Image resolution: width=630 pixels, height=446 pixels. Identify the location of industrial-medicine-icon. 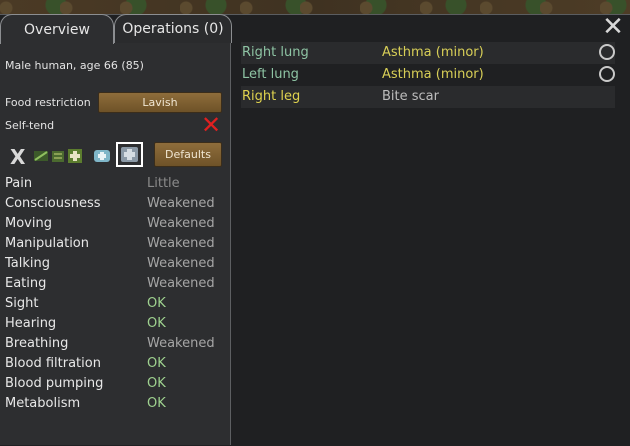
(75, 156).